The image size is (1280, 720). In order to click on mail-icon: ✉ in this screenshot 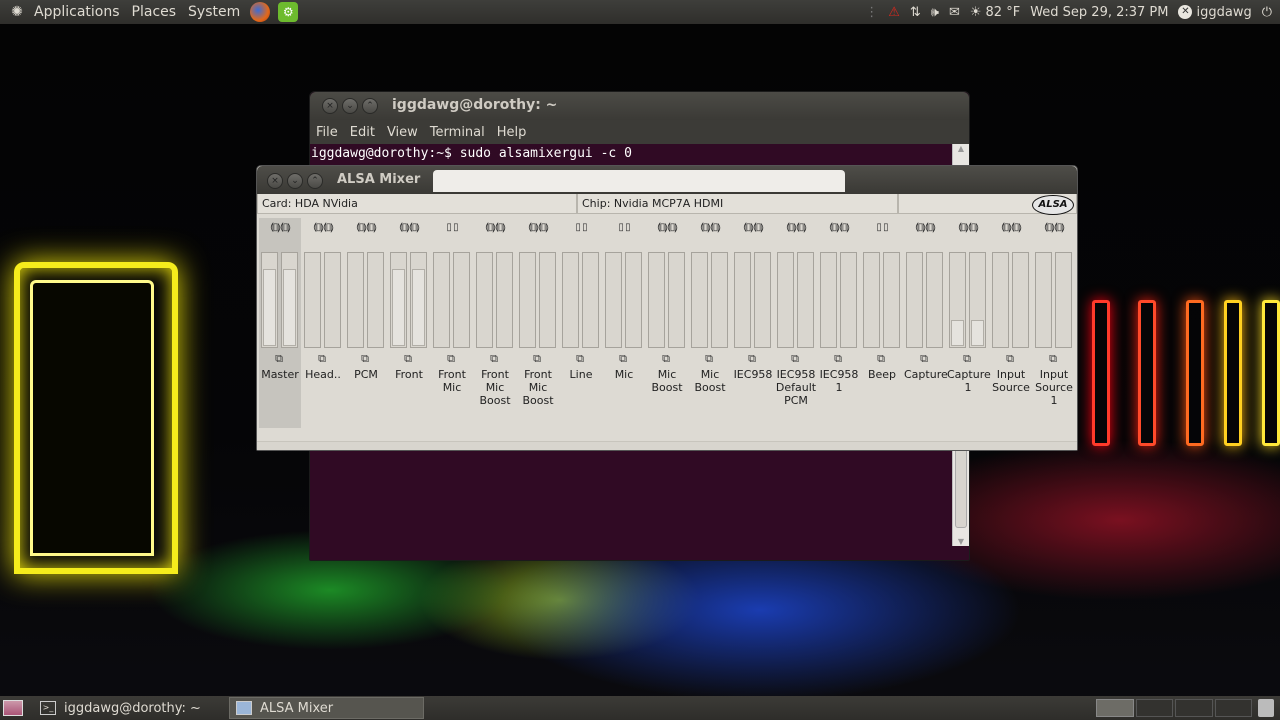, I will do `click(954, 12)`.